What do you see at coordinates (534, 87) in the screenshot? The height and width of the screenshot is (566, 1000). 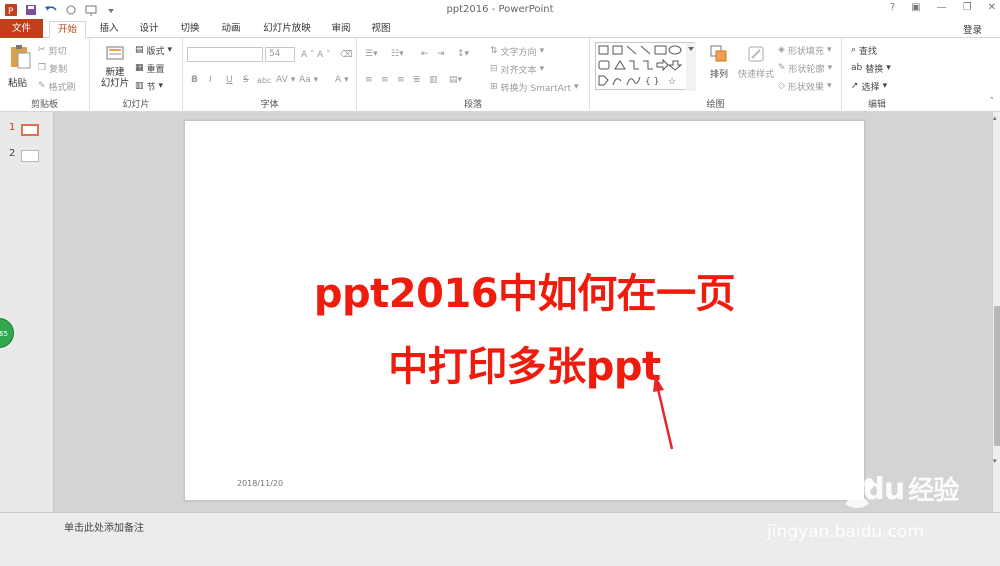 I see `smartart-button: ⊞ 转换为 SmartArt ▾` at bounding box center [534, 87].